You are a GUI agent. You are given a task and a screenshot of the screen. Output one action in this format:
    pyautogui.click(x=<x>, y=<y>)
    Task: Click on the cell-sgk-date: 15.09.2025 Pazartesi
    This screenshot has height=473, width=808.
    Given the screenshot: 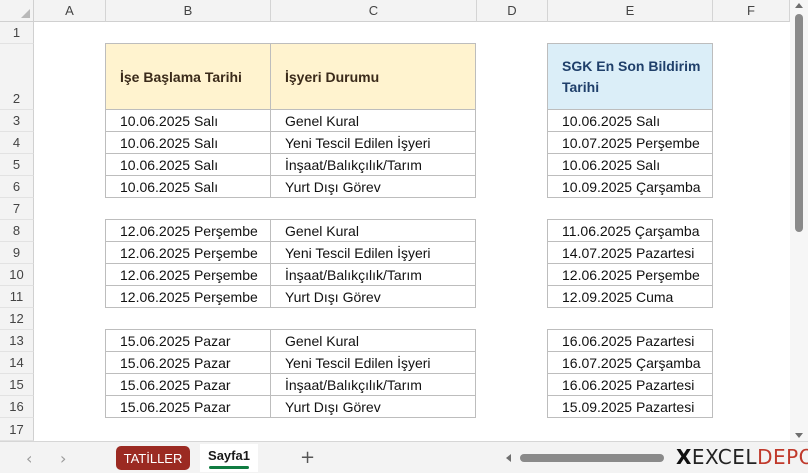 What is the action you would take?
    pyautogui.click(x=630, y=406)
    